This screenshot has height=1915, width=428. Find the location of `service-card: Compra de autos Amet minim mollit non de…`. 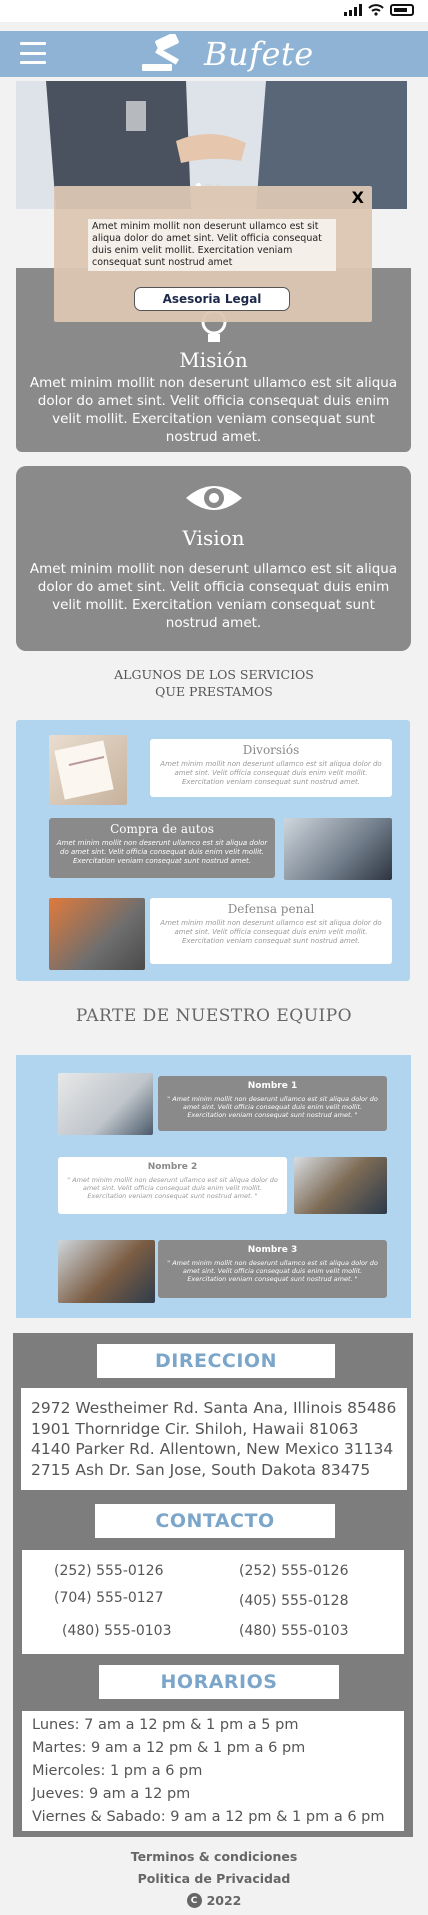

service-card: Compra de autos Amet minim mollit non de… is located at coordinates (162, 848).